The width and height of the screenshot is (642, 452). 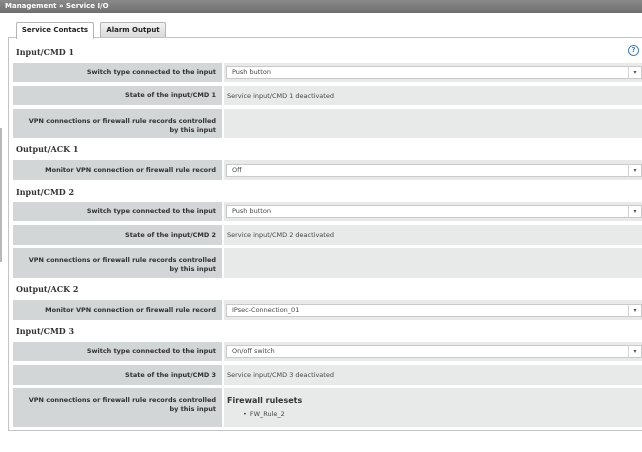 What do you see at coordinates (117, 235) in the screenshot?
I see `state-label: State of the input/CMD 2` at bounding box center [117, 235].